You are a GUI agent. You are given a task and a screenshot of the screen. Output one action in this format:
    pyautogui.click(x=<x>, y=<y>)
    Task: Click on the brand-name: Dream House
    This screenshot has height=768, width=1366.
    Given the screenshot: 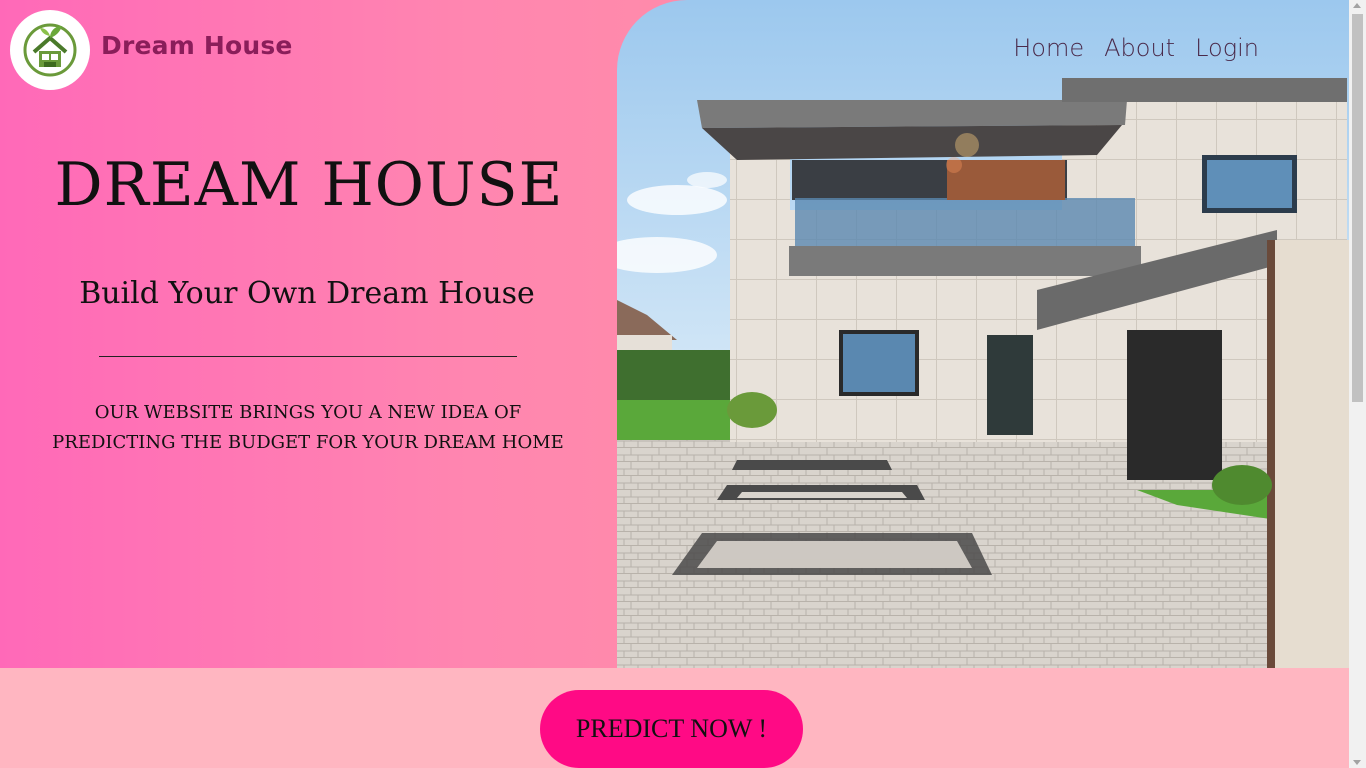 What is the action you would take?
    pyautogui.click(x=197, y=45)
    